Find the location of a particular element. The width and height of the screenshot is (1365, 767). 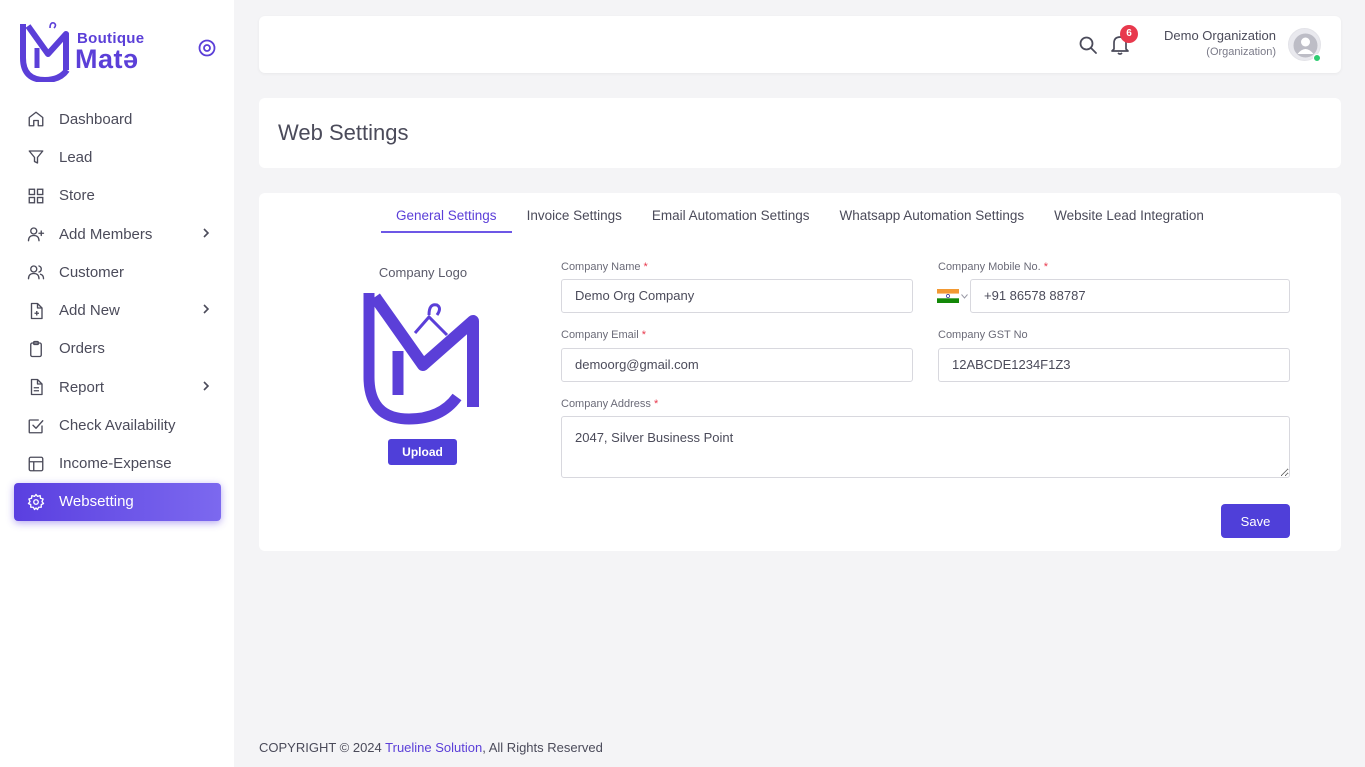

brand-logo: Boutique Matə is located at coordinates (90, 50).